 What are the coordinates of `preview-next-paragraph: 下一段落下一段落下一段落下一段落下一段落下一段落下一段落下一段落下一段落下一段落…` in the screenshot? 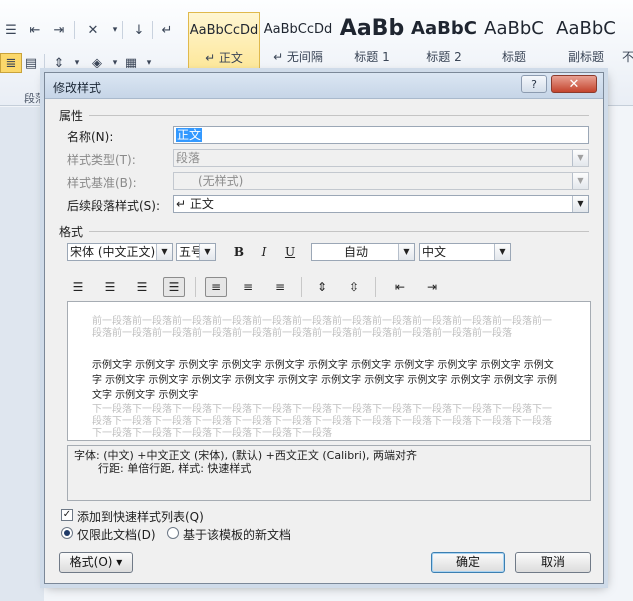 It's located at (322, 421).